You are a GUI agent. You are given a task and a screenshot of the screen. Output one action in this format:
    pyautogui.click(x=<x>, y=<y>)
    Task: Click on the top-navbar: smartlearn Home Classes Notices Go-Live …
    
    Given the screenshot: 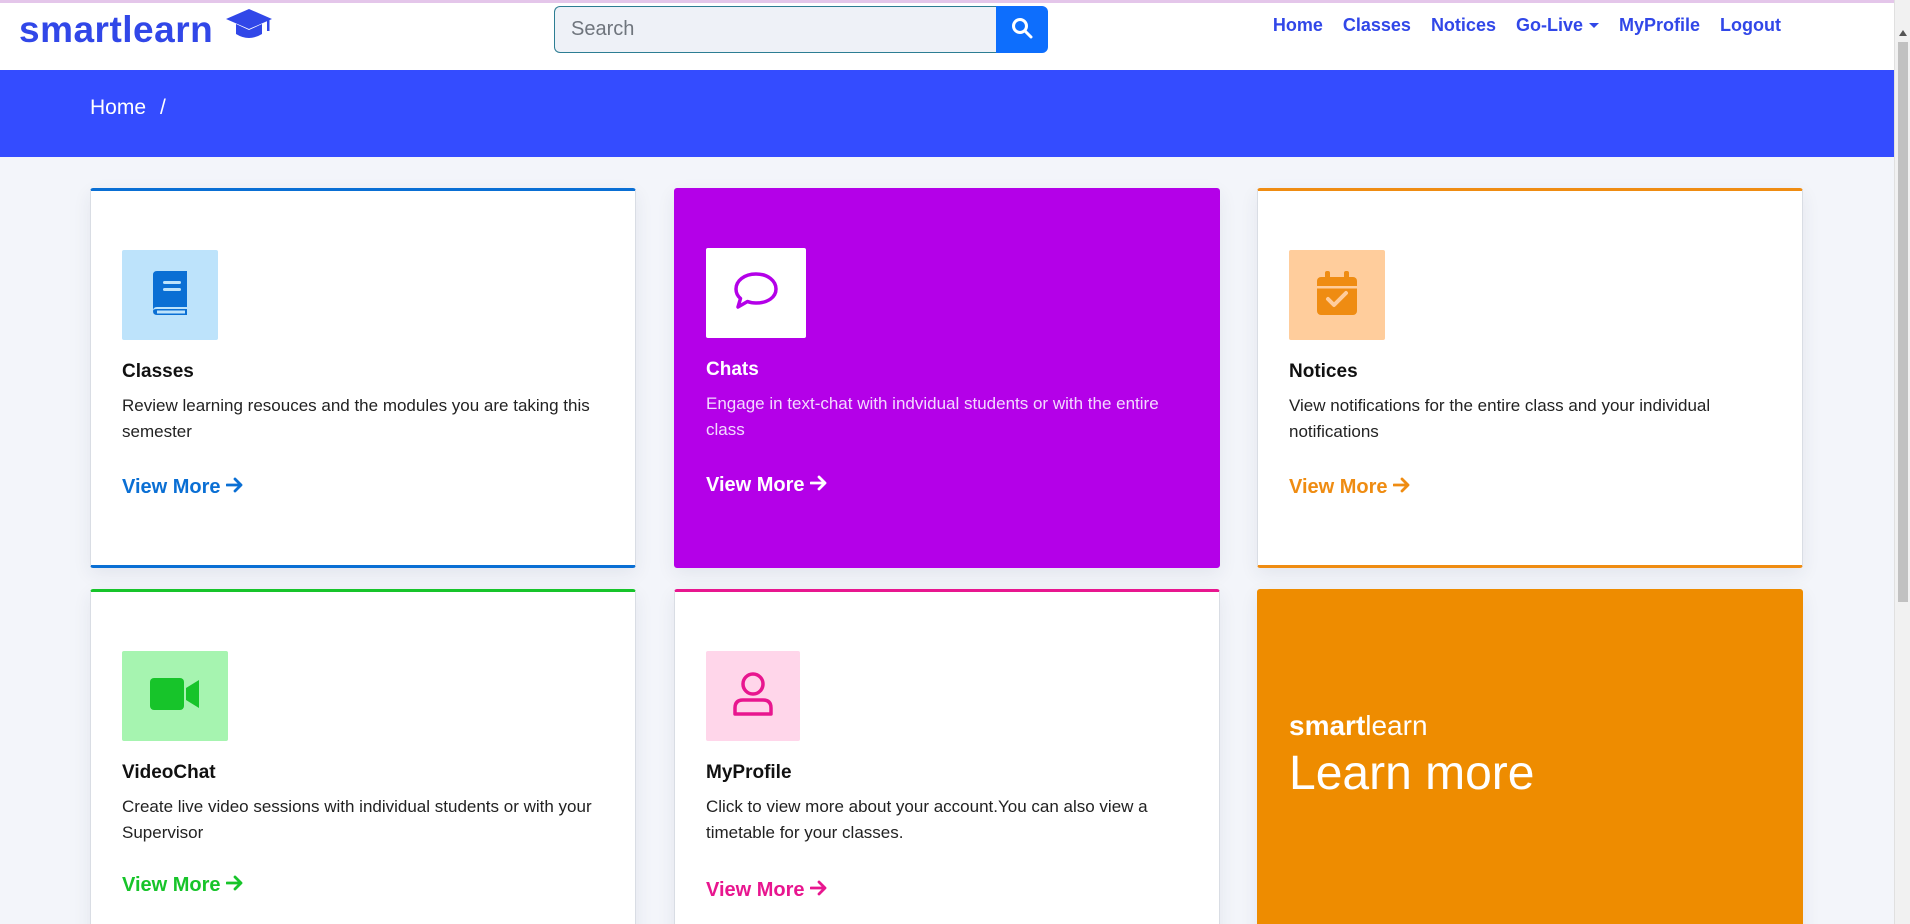 What is the action you would take?
    pyautogui.click(x=947, y=35)
    